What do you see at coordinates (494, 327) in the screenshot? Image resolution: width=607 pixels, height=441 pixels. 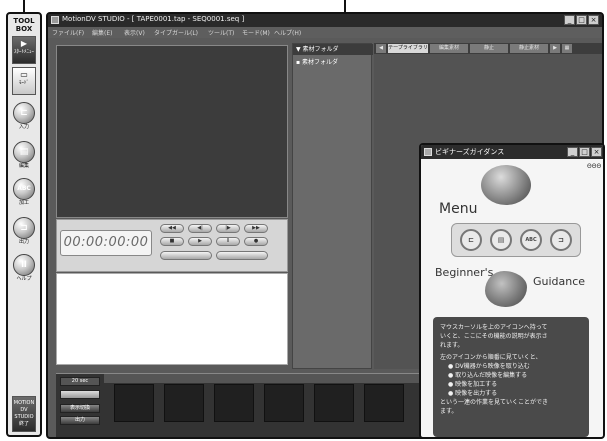 I see `guide-line: マウスカーソルを上のアイコンへ持って` at bounding box center [494, 327].